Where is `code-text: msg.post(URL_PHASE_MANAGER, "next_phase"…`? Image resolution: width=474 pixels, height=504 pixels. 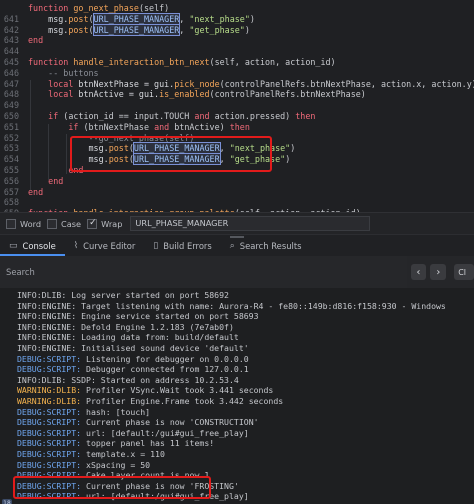 code-text: msg.post(URL_PHASE_MANAGER, "next_phase"… is located at coordinates (141, 18).